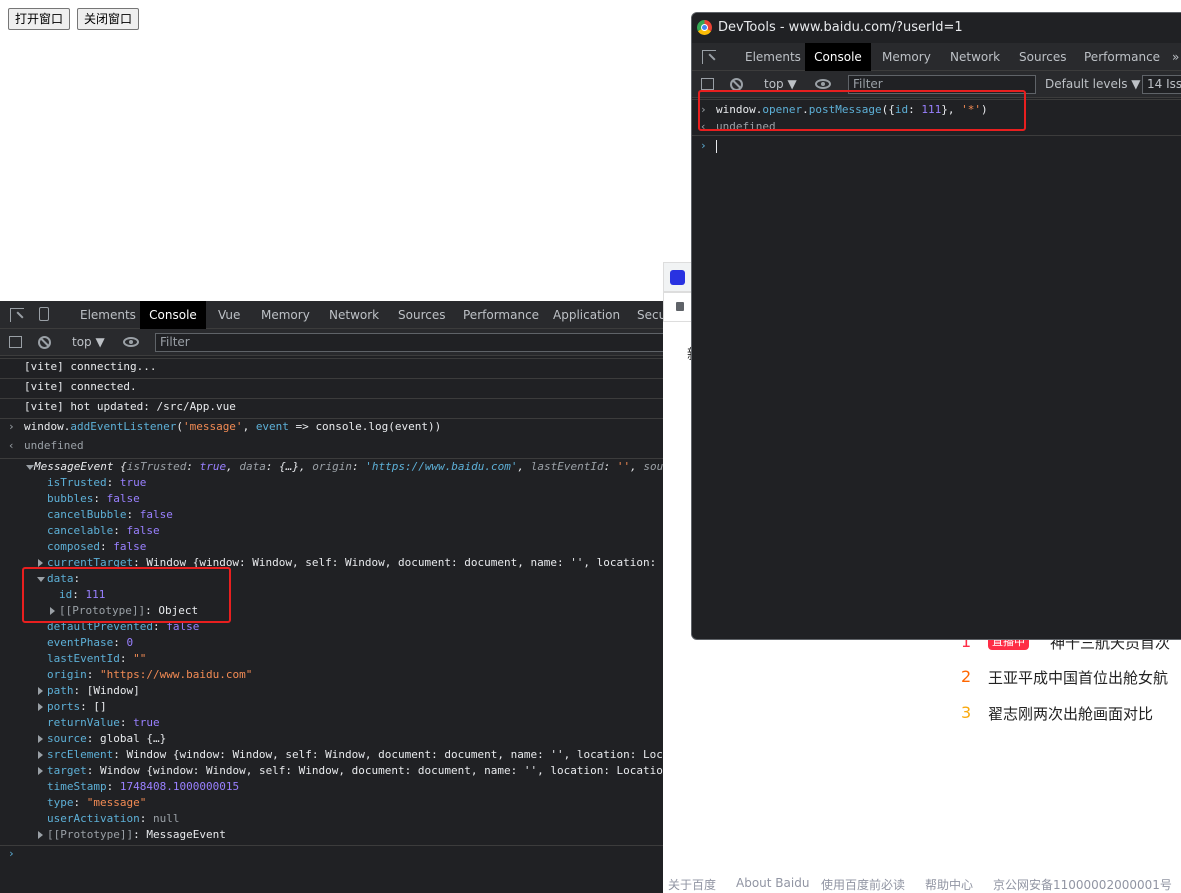 The width and height of the screenshot is (1181, 893). Describe the element at coordinates (840, 27) in the screenshot. I see `window-title: DevTools - www.baidu.com/?userId=1` at that location.